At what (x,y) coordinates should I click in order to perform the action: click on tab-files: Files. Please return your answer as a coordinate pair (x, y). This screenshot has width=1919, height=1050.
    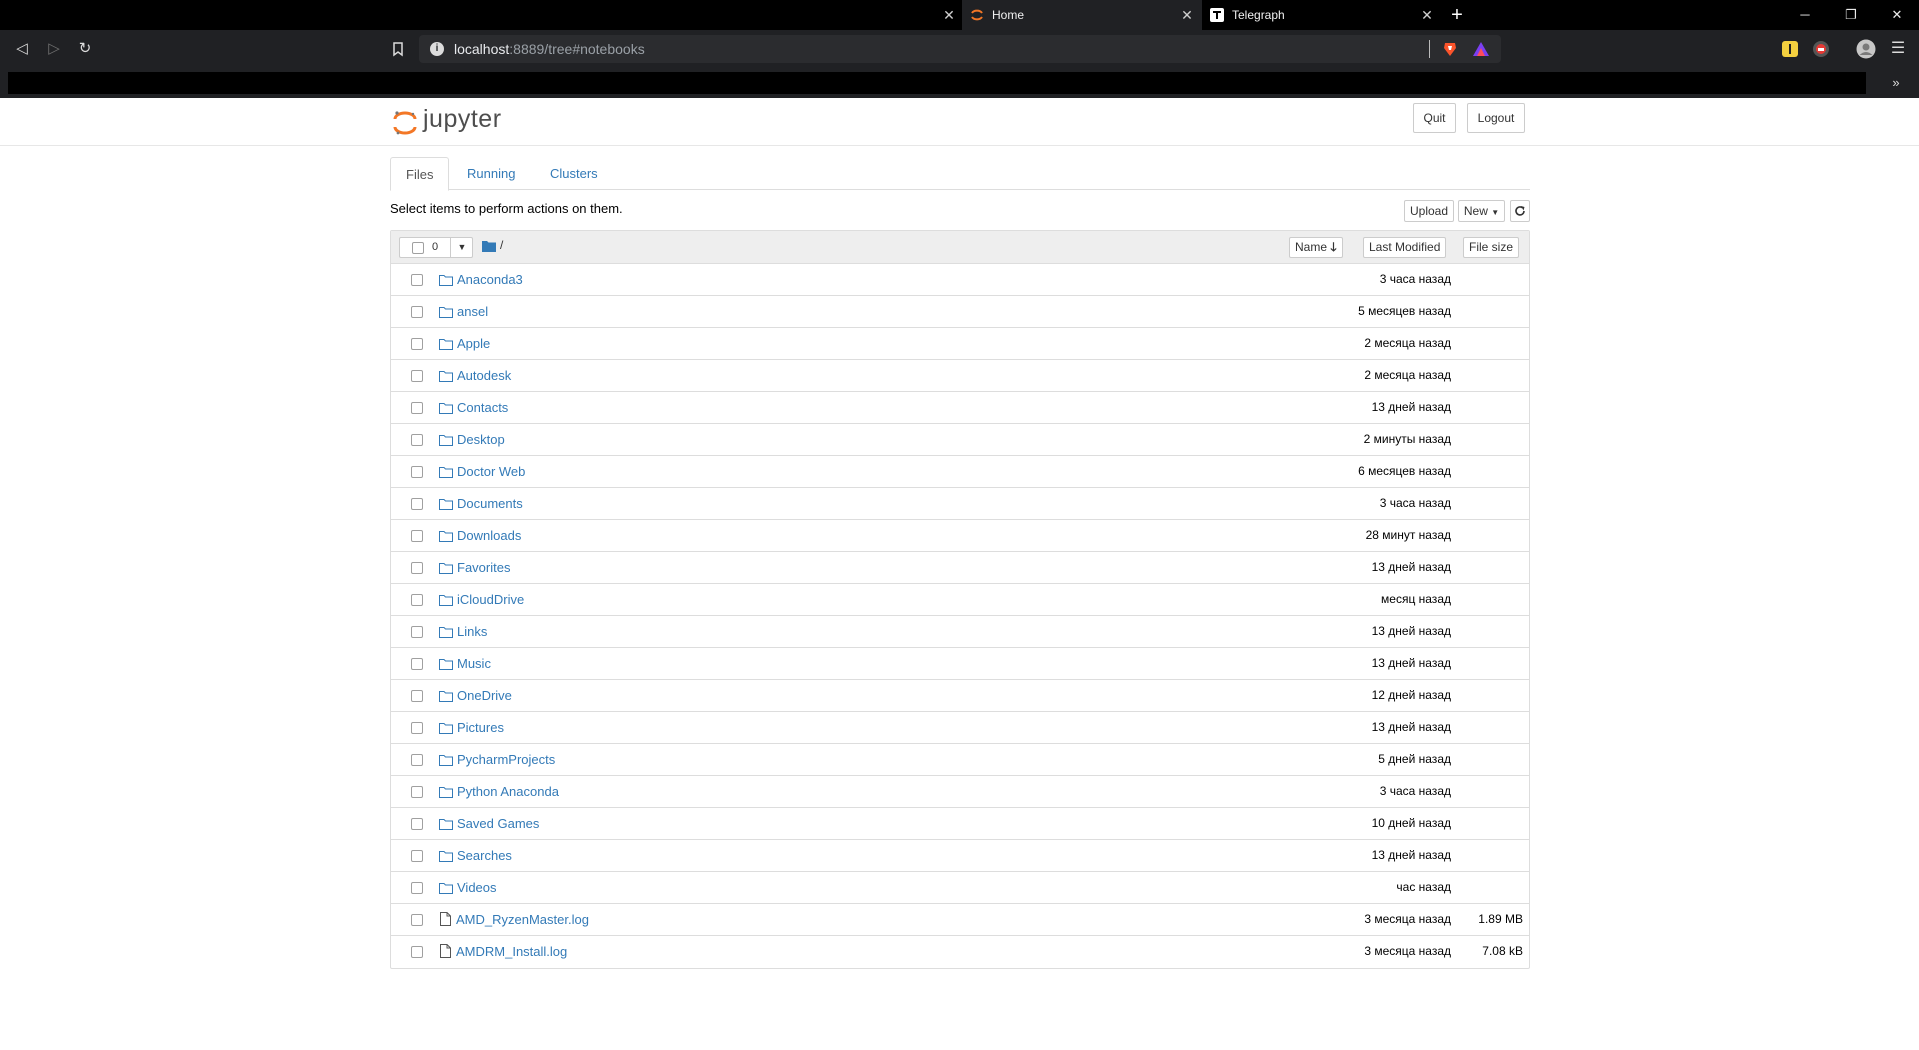
    Looking at the image, I should click on (420, 174).